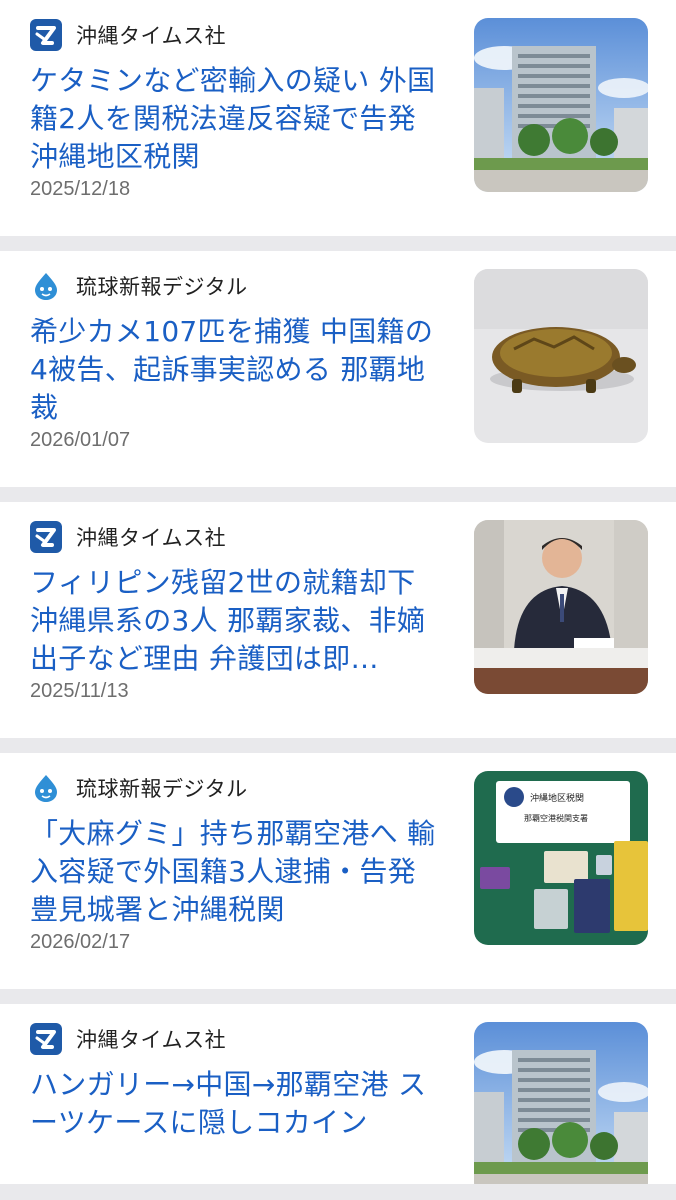 This screenshot has width=676, height=1200. I want to click on sign-text-line2: 那覇空港税関支署, so click(556, 818).